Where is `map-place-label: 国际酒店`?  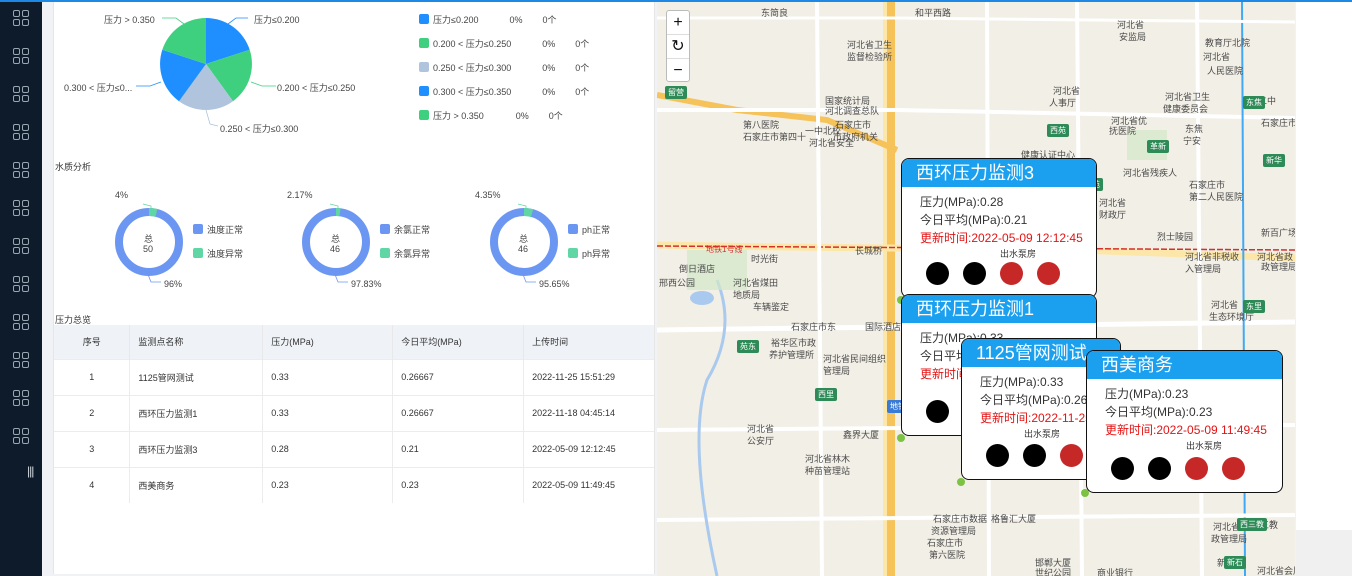
map-place-label: 国际酒店 is located at coordinates (883, 327).